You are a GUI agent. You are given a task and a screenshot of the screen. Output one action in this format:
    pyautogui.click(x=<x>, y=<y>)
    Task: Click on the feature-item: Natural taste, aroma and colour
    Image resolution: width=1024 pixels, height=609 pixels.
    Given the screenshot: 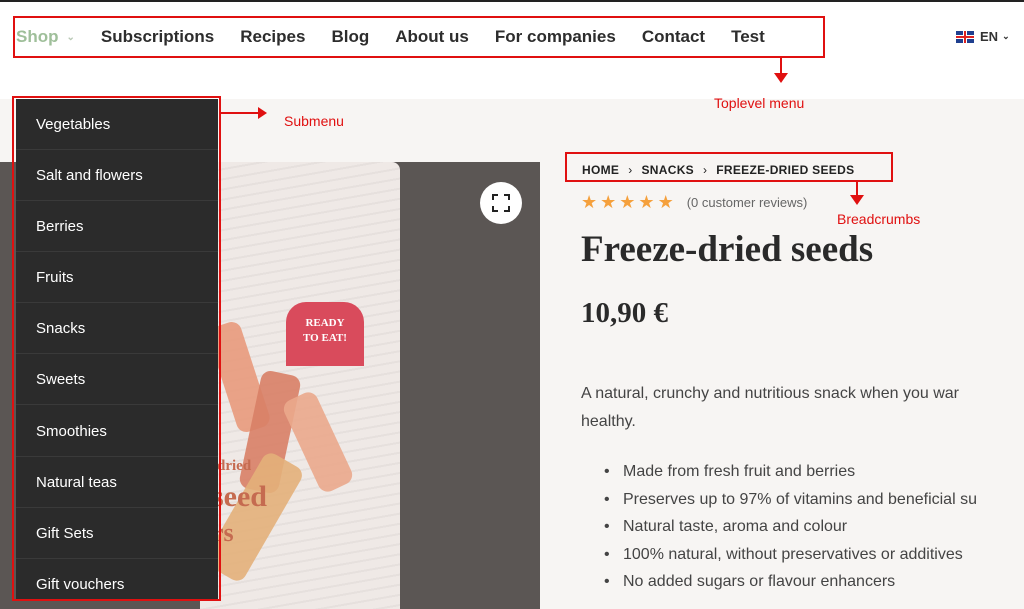 What is the action you would take?
    pyautogui.click(x=814, y=527)
    